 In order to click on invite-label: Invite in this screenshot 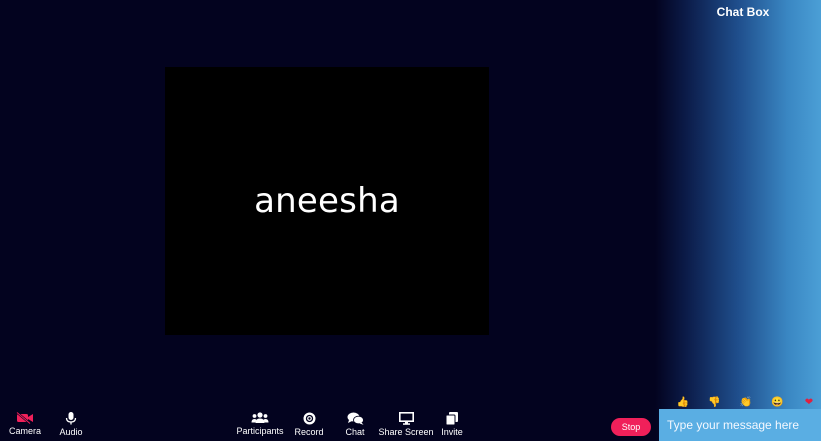, I will do `click(452, 432)`.